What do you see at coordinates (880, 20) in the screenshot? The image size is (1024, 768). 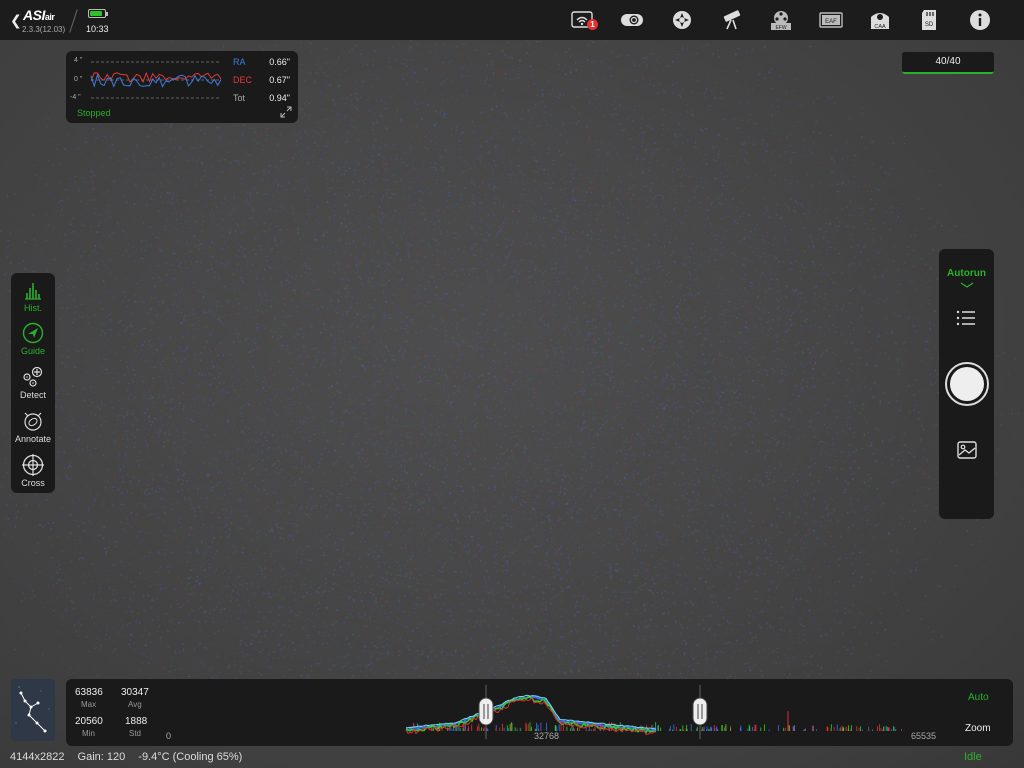 I see `caa-icon: CAA` at bounding box center [880, 20].